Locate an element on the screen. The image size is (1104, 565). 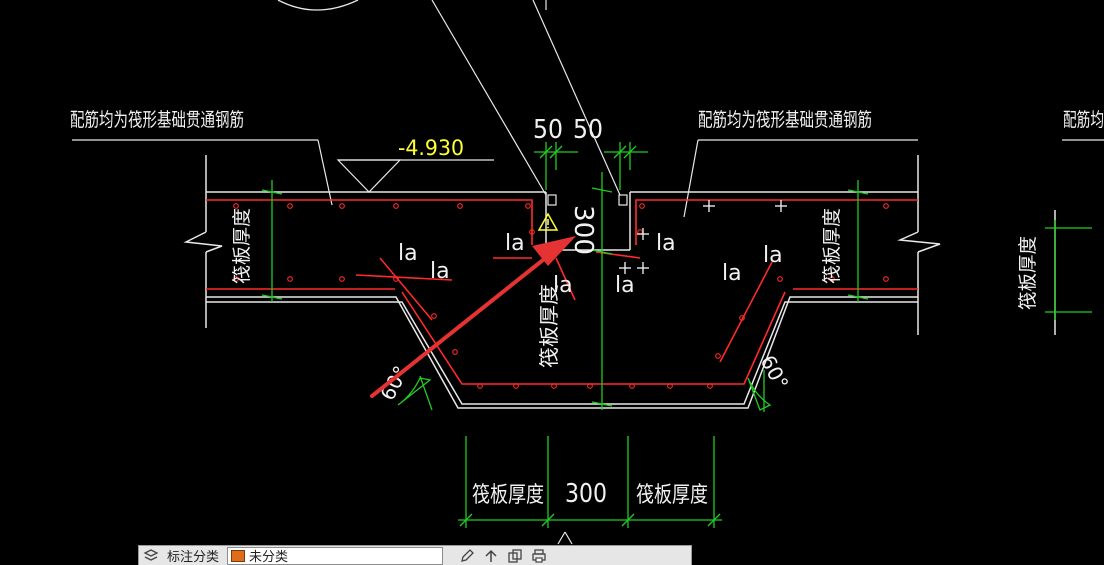
raft-thickness-left: 筏板厚度 is located at coordinates (242, 246).